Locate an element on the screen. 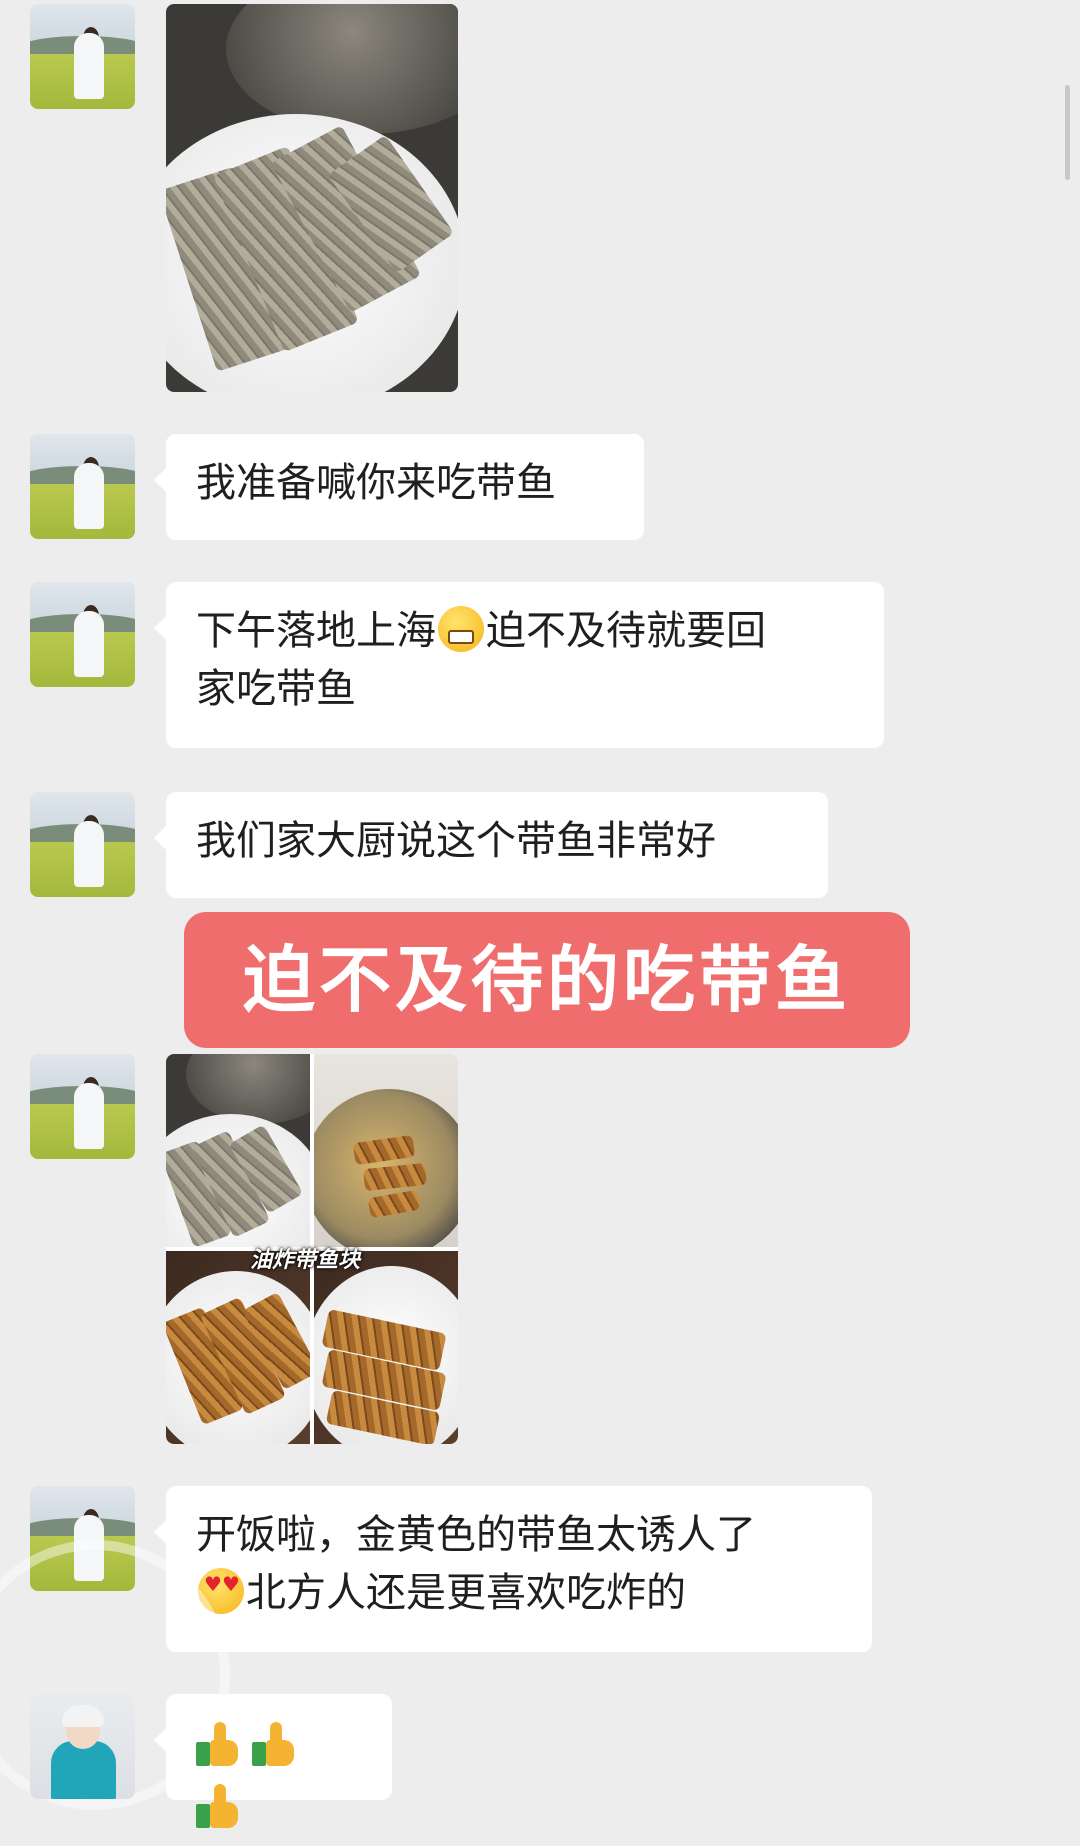  message-text: 北方人还是更喜欢吃炸的 is located at coordinates (466, 1593).